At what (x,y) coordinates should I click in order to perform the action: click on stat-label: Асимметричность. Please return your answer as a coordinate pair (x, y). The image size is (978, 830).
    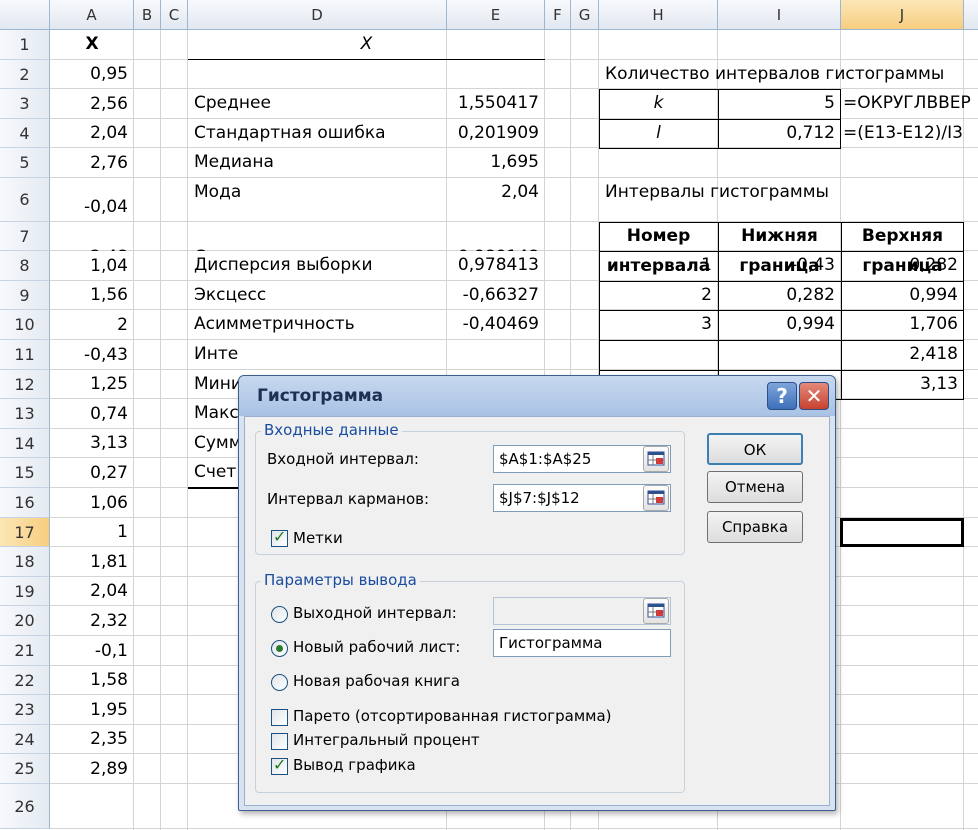
    Looking at the image, I should click on (317, 325).